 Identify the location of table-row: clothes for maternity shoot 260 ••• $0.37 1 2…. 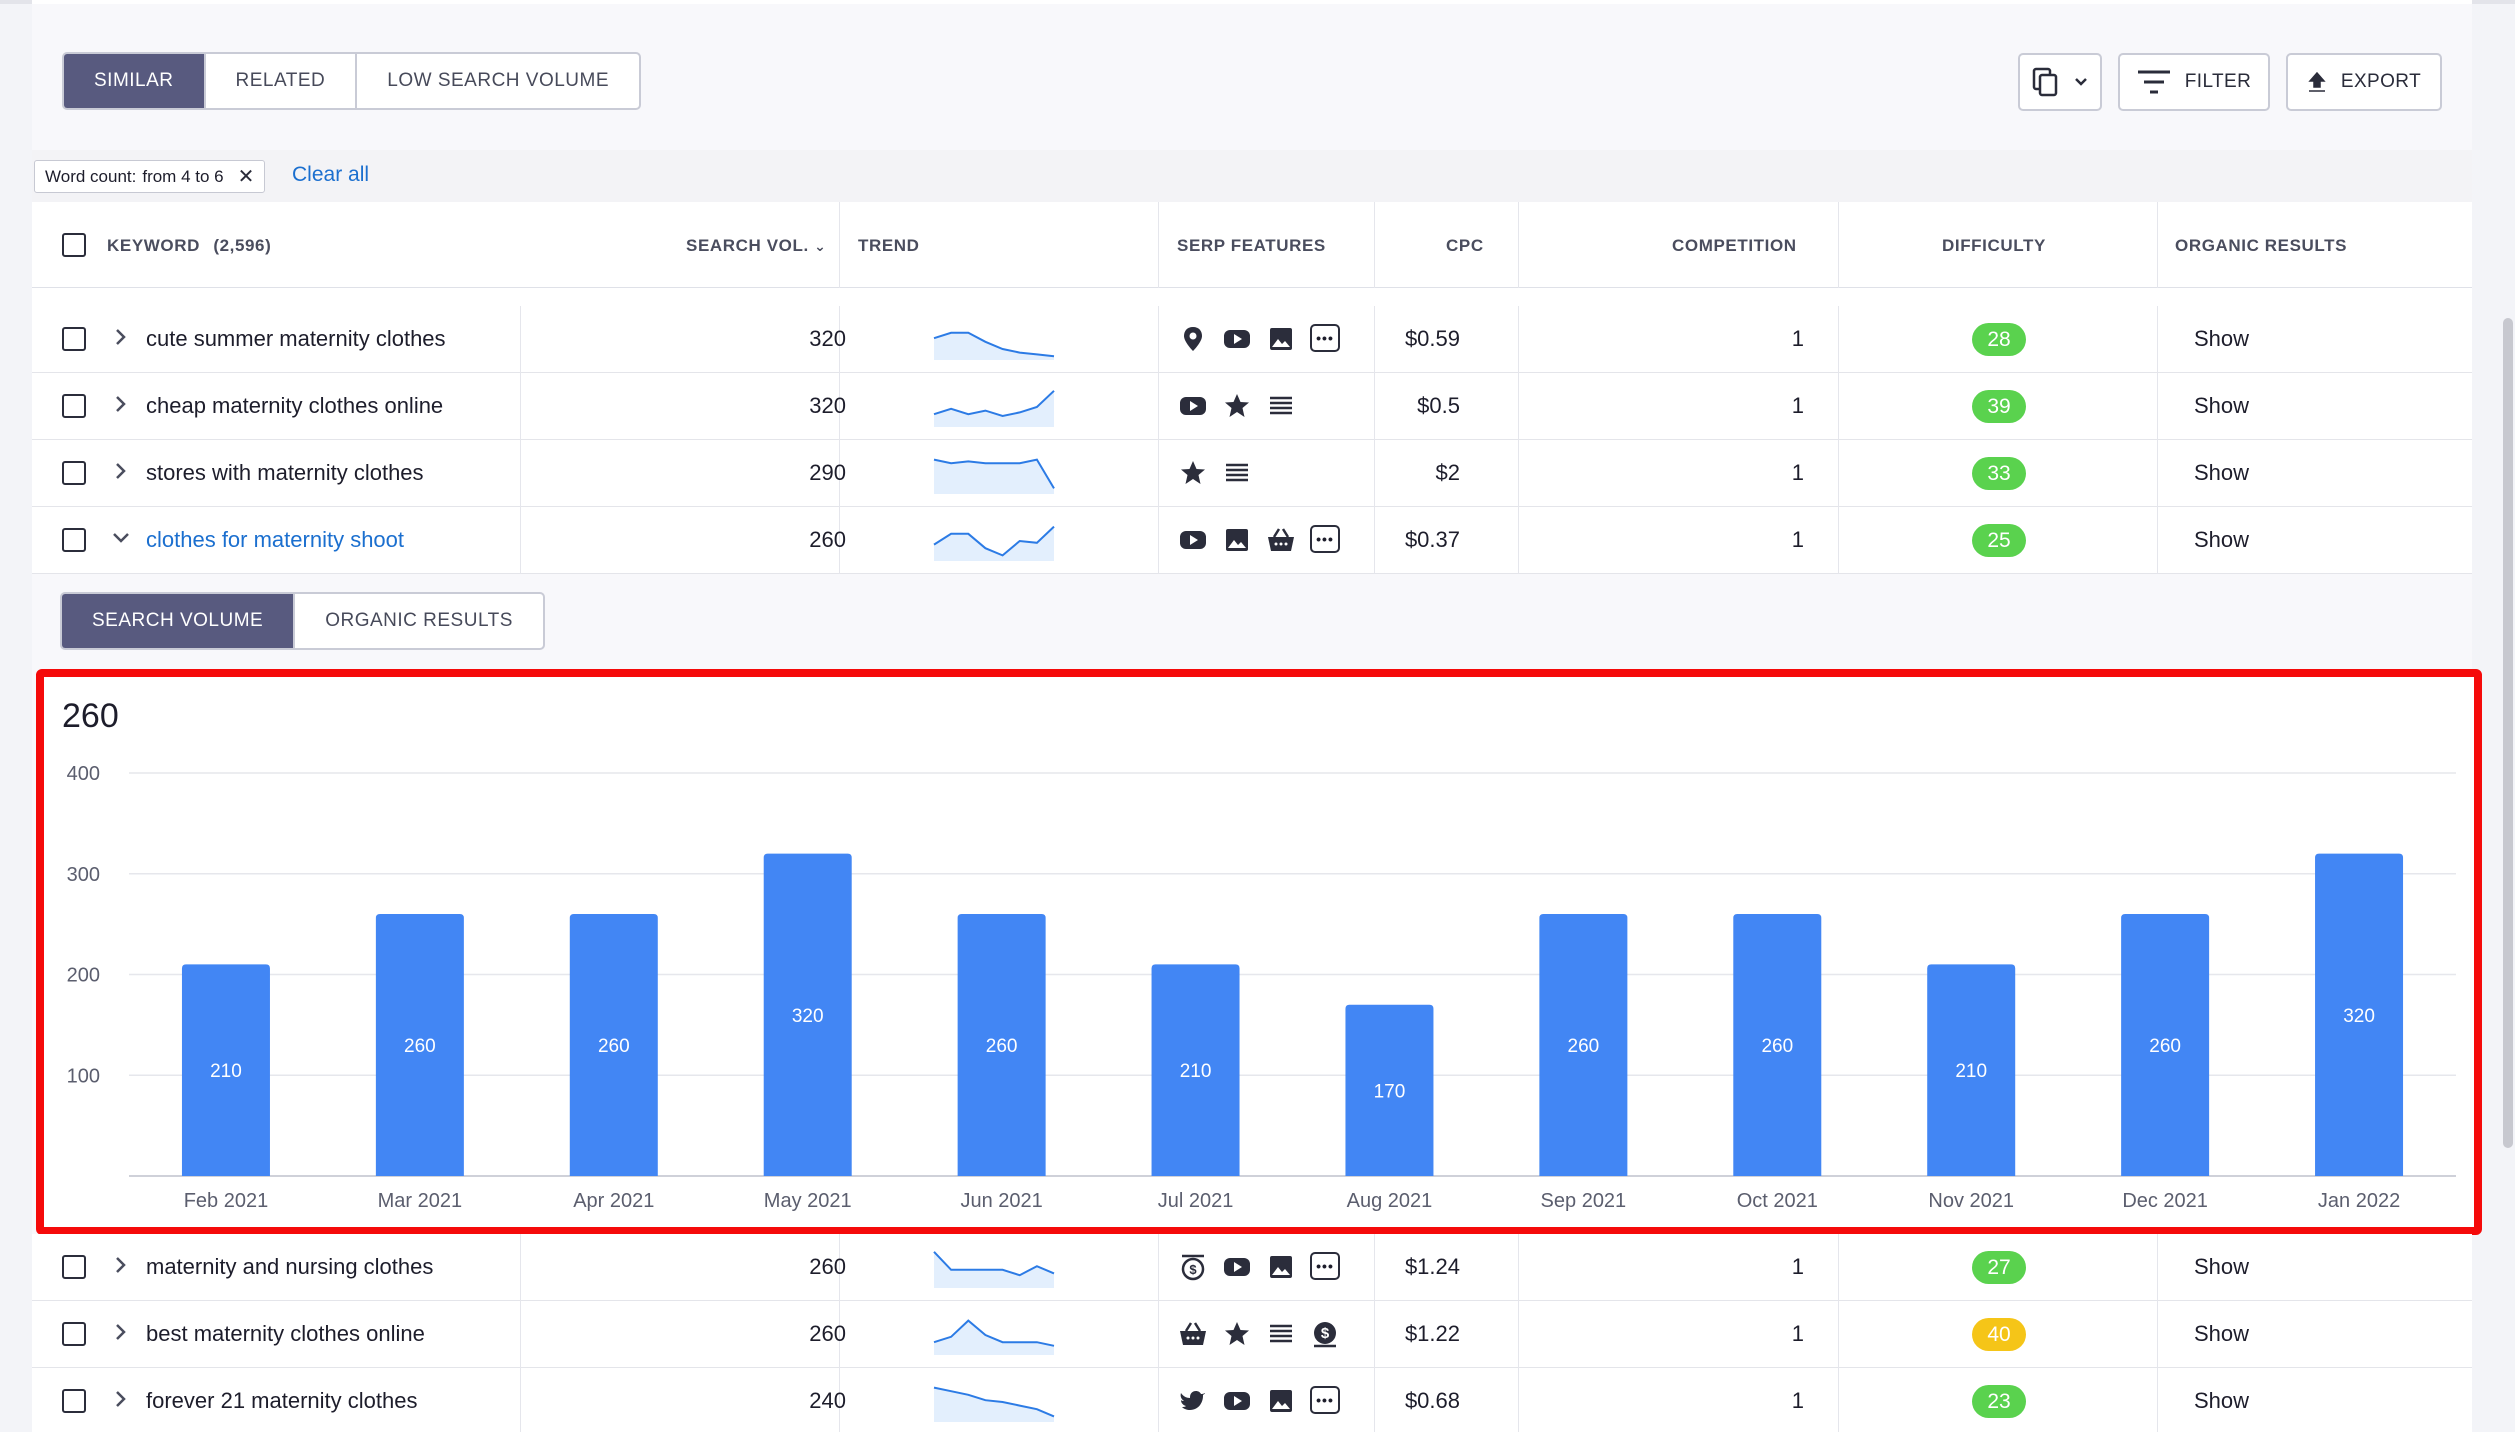
(1252, 540).